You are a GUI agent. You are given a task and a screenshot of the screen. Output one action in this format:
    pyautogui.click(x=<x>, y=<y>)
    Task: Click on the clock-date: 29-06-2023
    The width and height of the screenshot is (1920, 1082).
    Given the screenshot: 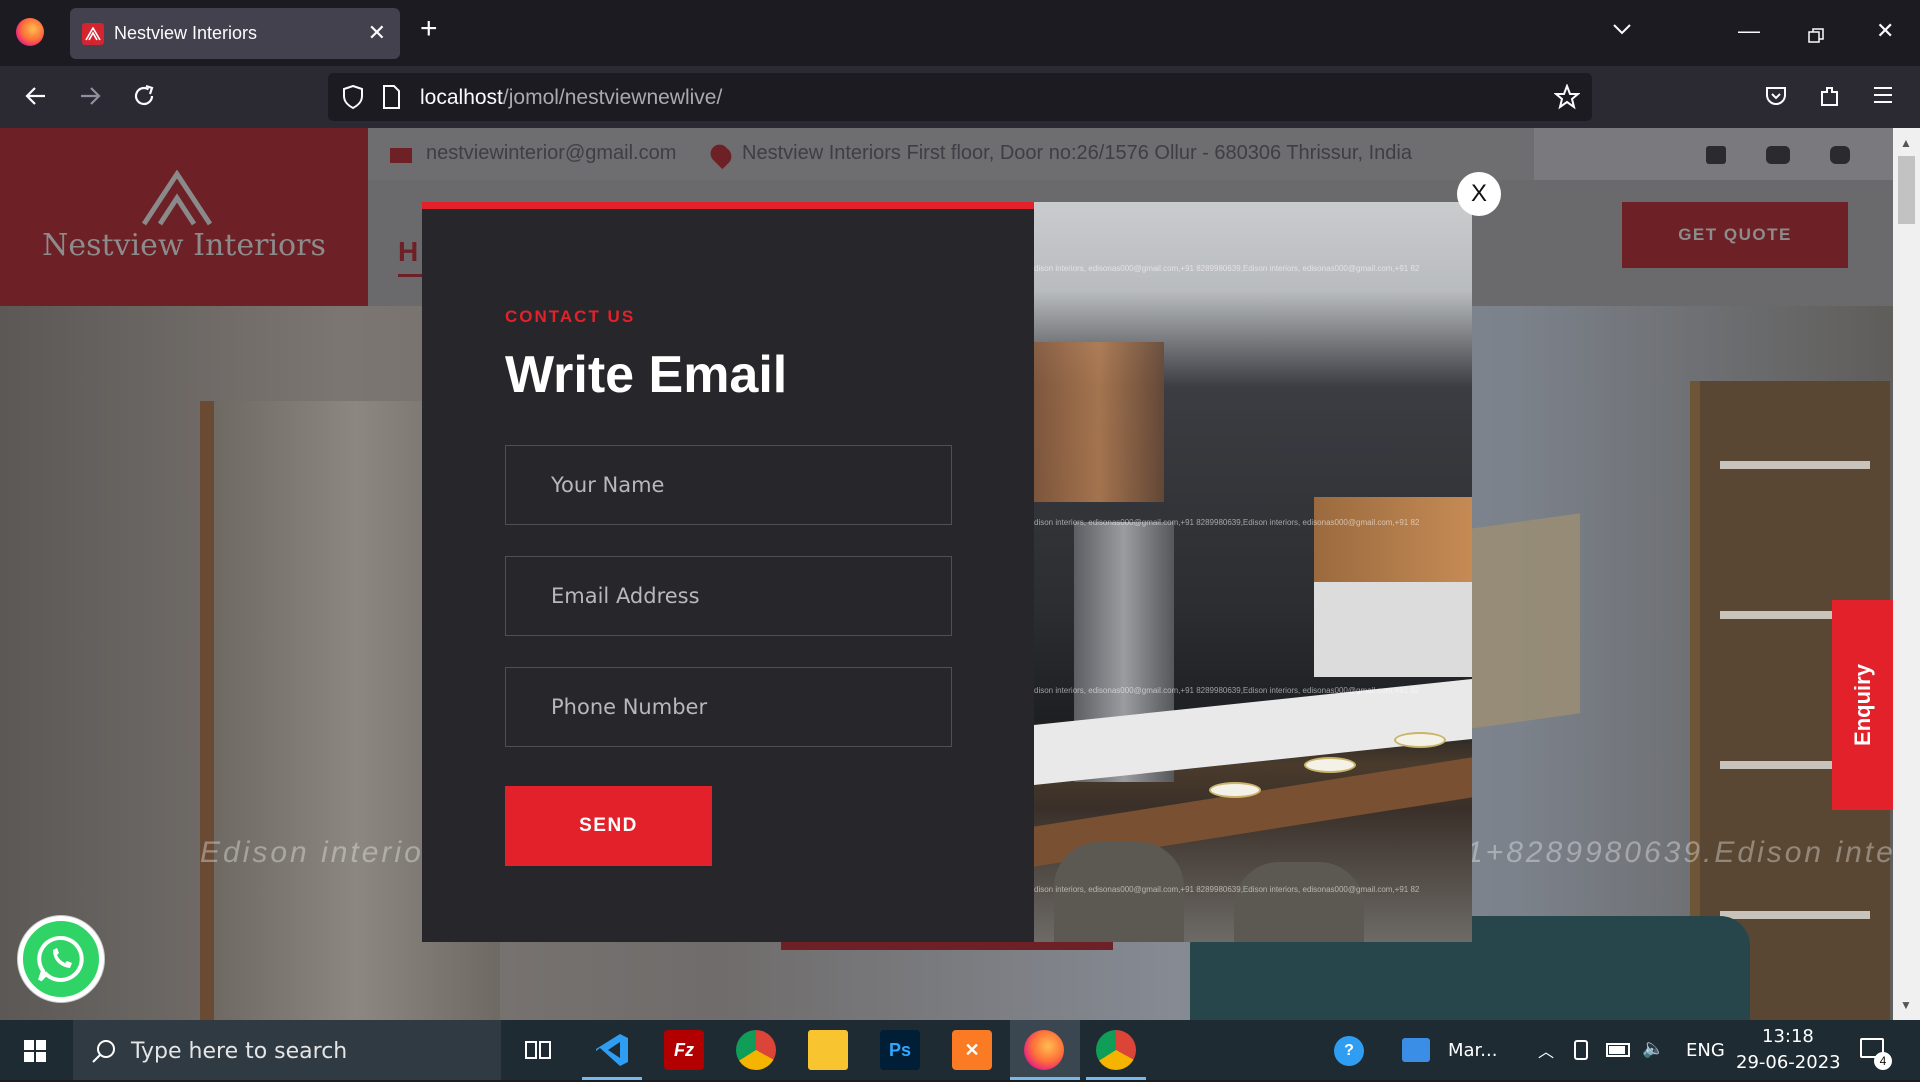 What is the action you would take?
    pyautogui.click(x=1788, y=1062)
    